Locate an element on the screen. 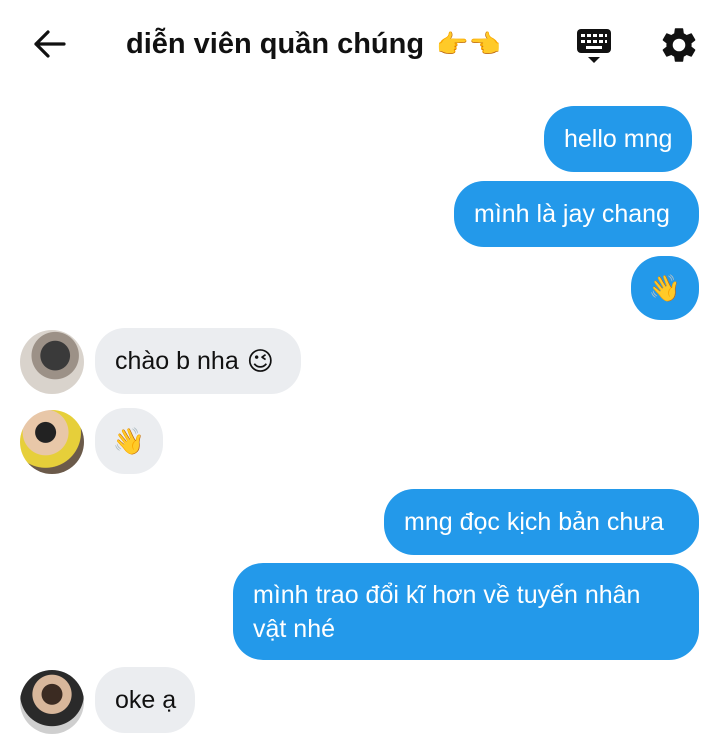  winking-face-emoji: 😉 is located at coordinates (260, 361).